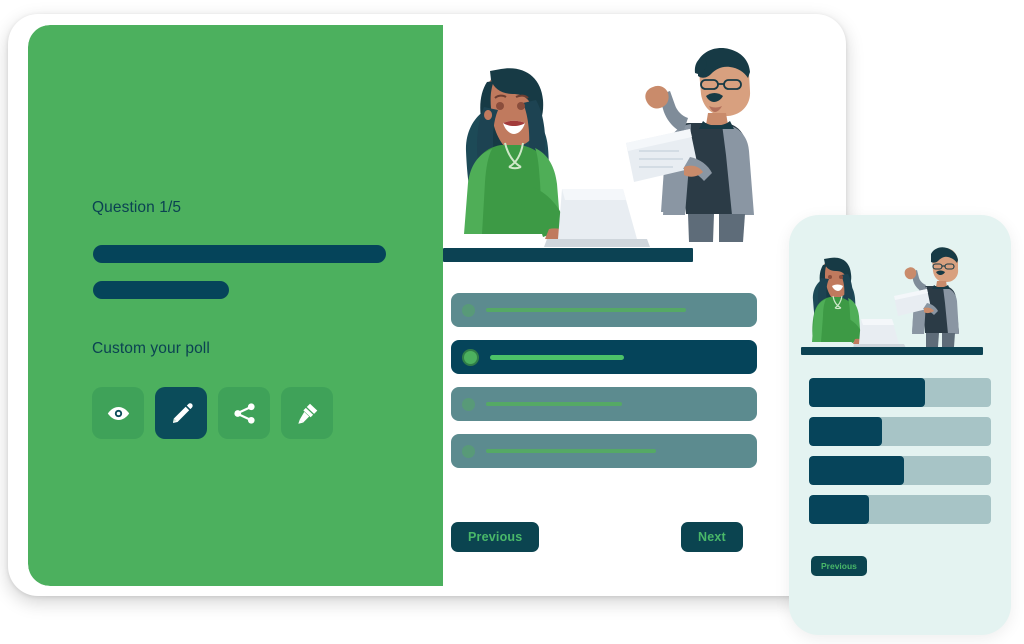 Image resolution: width=1024 pixels, height=644 pixels. Describe the element at coordinates (137, 207) in the screenshot. I see `question-counter: Question 1/5` at that location.